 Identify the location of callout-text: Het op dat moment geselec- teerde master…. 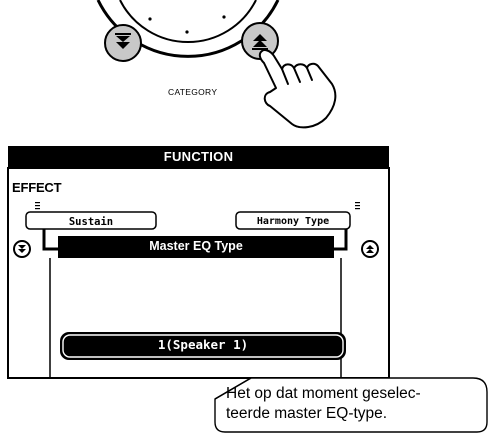
(323, 404).